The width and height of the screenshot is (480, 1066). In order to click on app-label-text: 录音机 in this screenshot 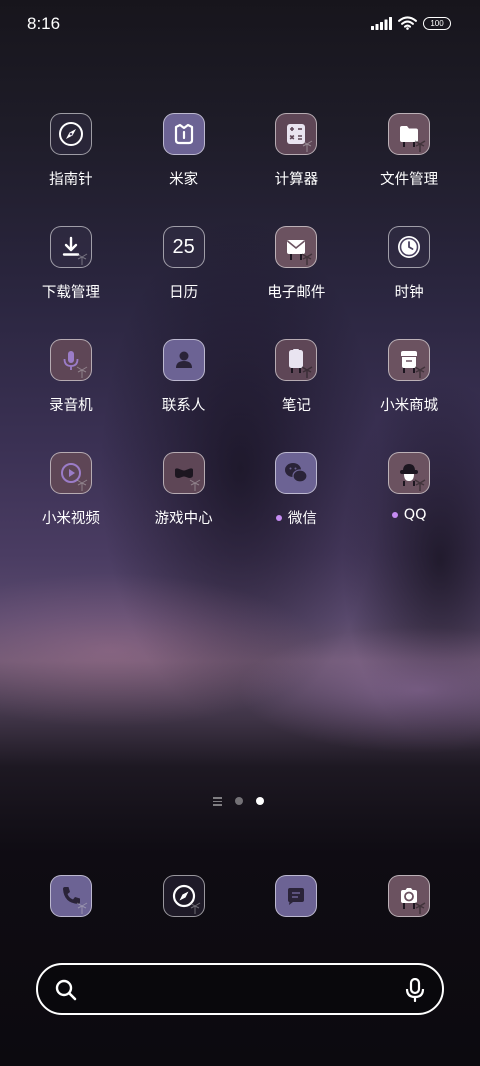, I will do `click(71, 406)`.